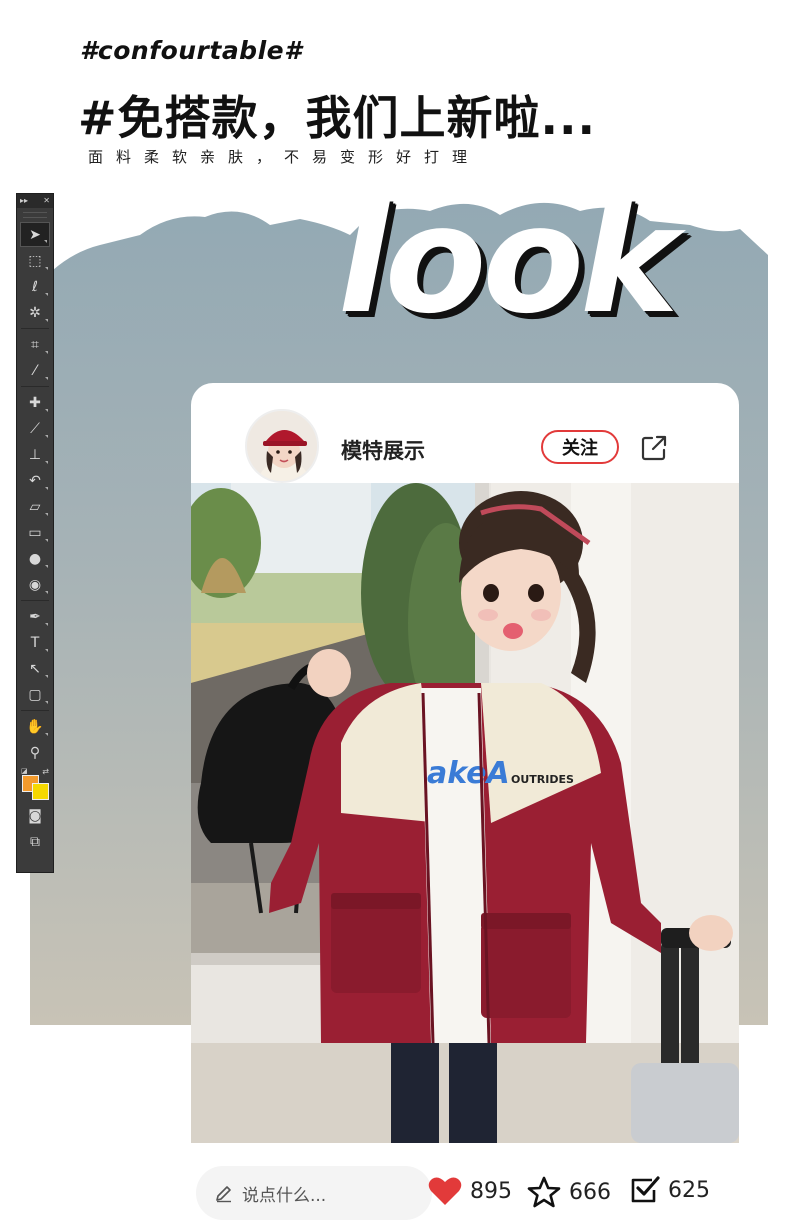 Image resolution: width=790 pixels, height=1221 pixels. Describe the element at coordinates (590, 1192) in the screenshot. I see `favorite-count: 666` at that location.